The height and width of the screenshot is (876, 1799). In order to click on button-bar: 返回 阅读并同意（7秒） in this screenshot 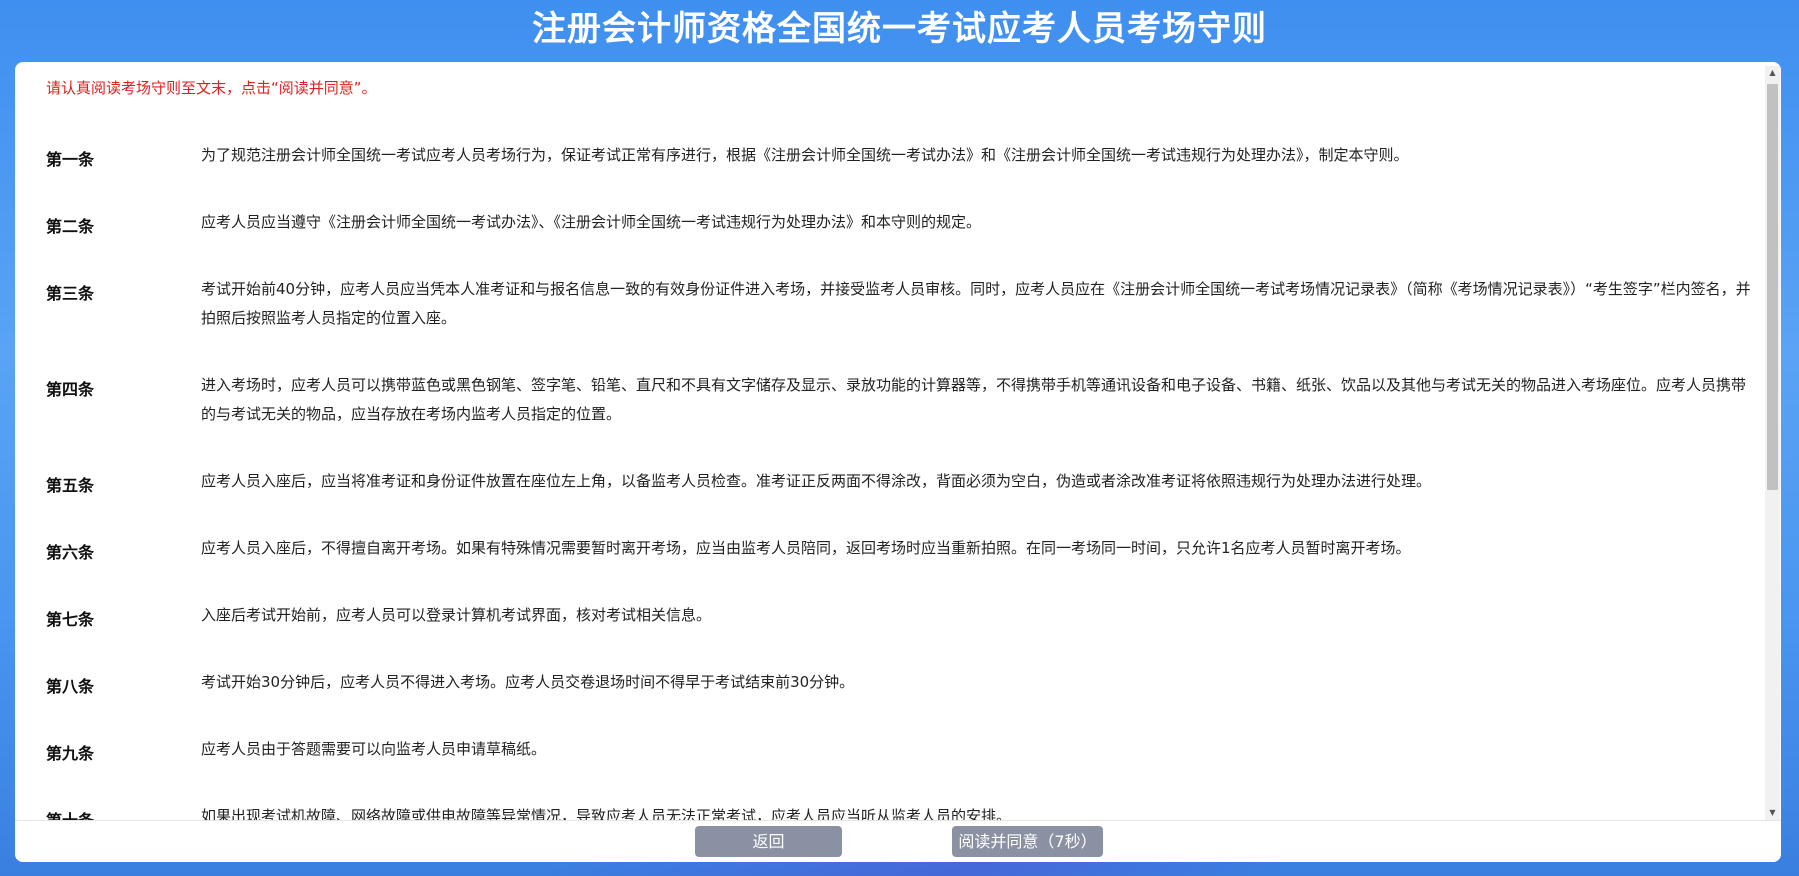, I will do `click(898, 841)`.